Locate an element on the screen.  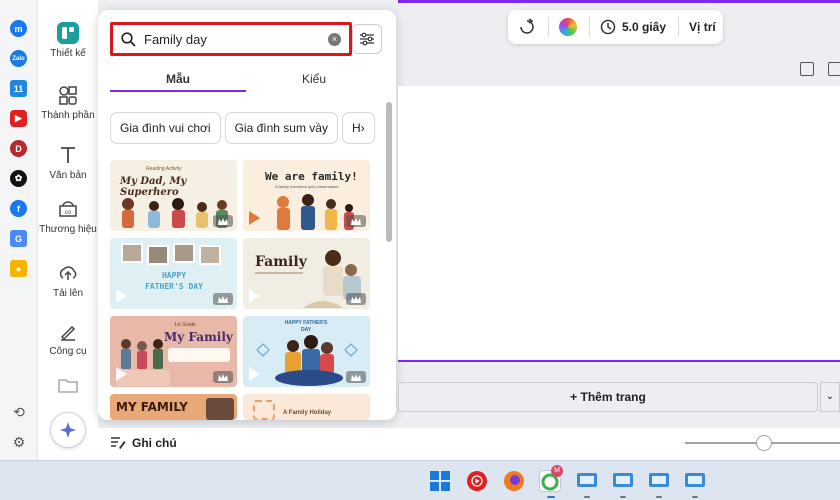
magic-assistant-button is located at coordinates (68, 430).